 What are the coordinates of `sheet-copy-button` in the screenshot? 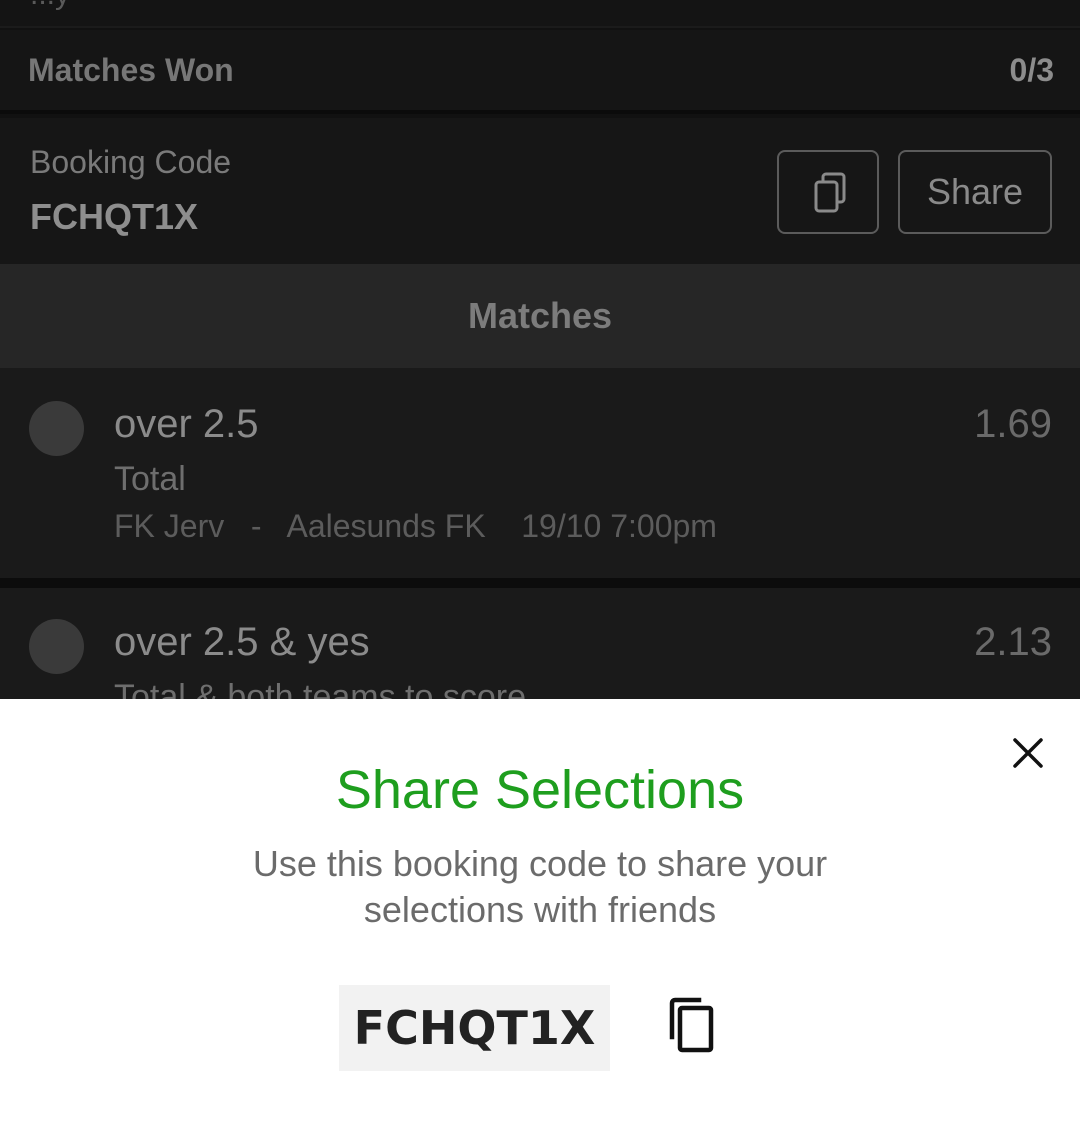 It's located at (692, 1028).